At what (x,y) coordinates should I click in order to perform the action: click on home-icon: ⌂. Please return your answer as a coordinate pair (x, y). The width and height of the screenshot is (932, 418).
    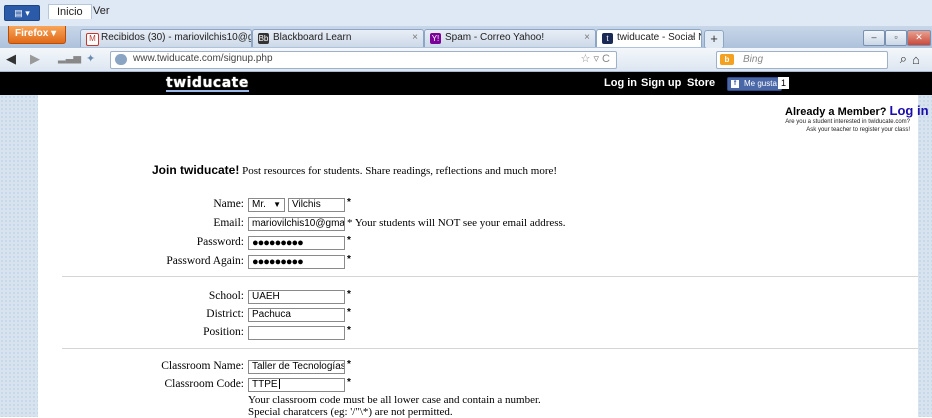
    Looking at the image, I should click on (916, 59).